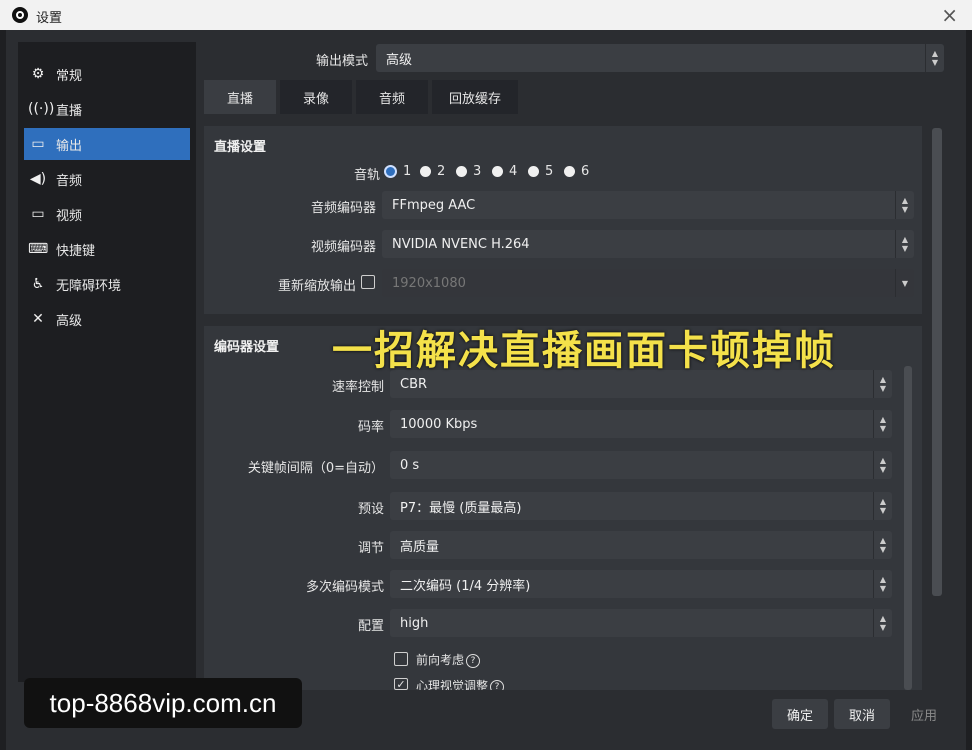 This screenshot has height=750, width=972. What do you see at coordinates (38, 144) in the screenshot?
I see `output-icon: ▭` at bounding box center [38, 144].